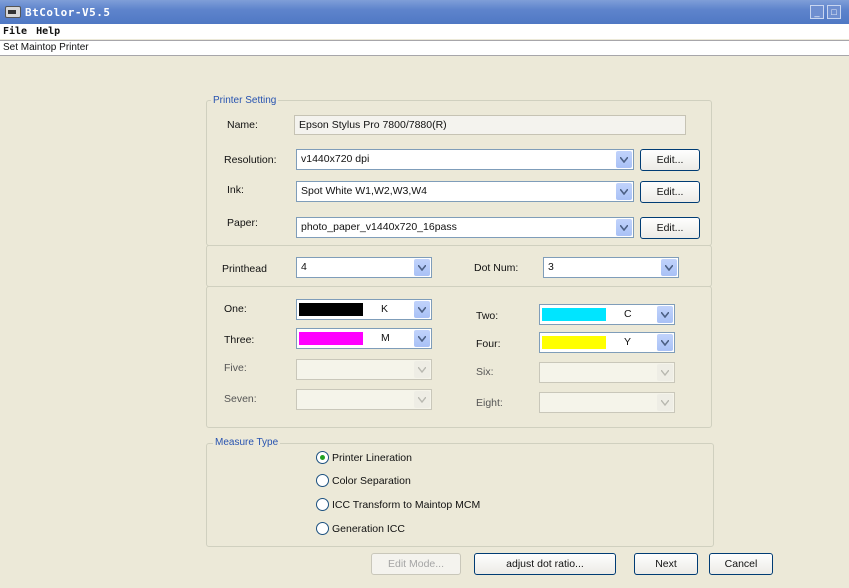 The height and width of the screenshot is (588, 849). I want to click on channel-five-label: Five:, so click(235, 368).